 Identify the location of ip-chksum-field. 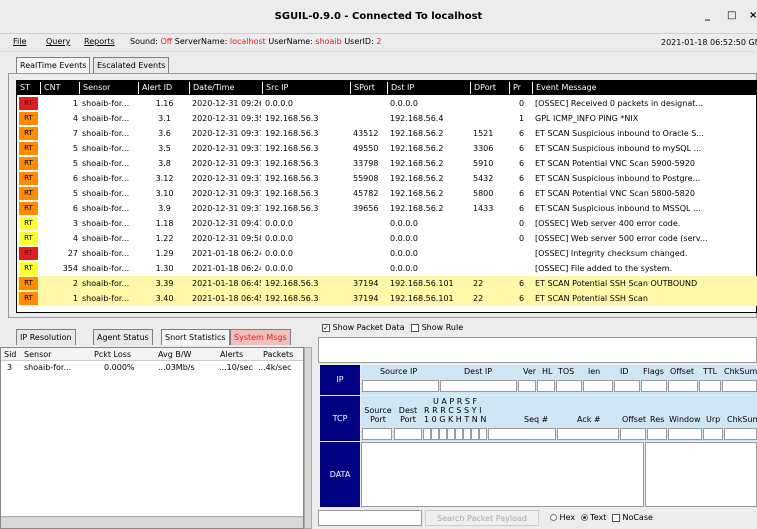
(739, 386).